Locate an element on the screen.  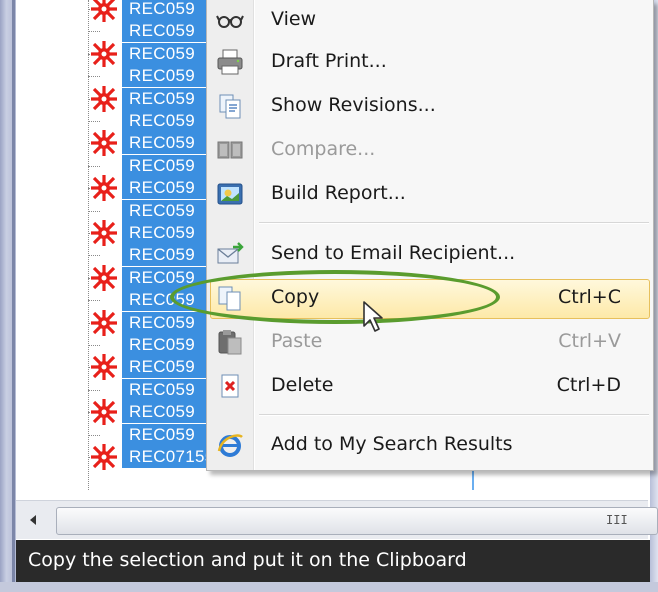
menu-item-shortcut: Ctrl+D is located at coordinates (588, 385).